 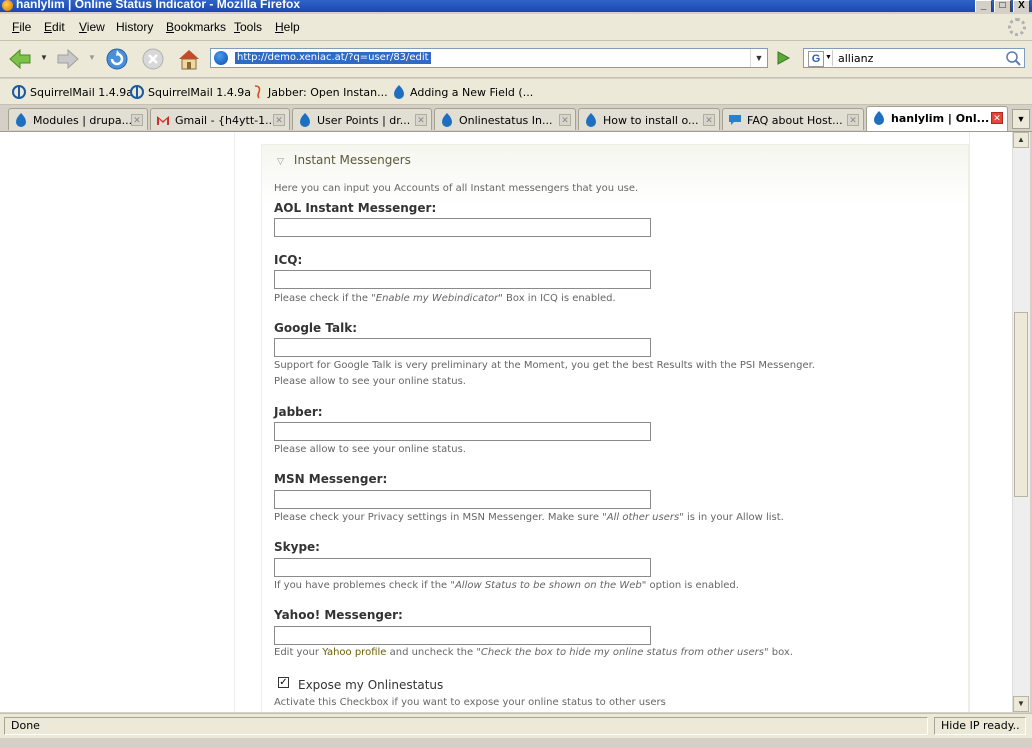 What do you see at coordinates (1021, 140) in the screenshot?
I see `scroll-up-icon: ▲` at bounding box center [1021, 140].